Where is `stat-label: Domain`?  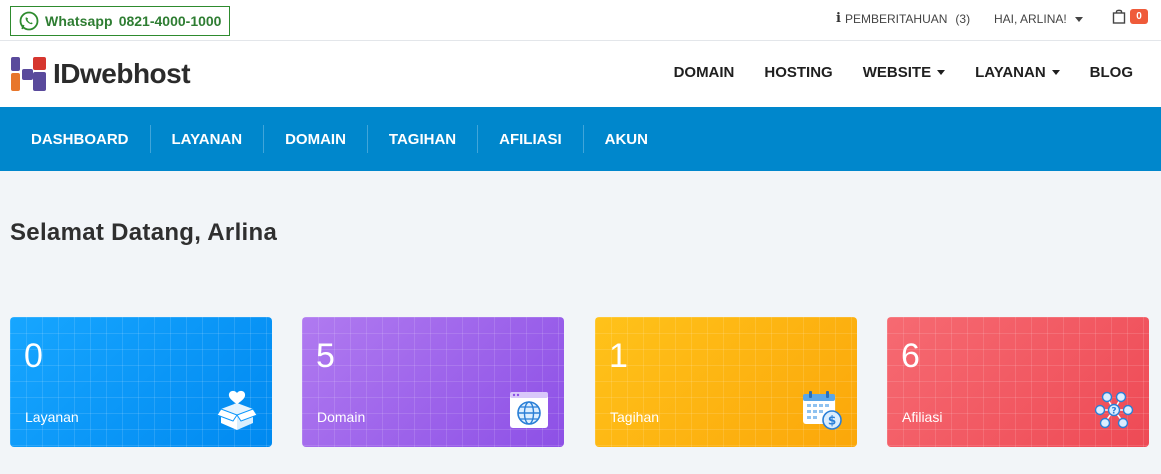 stat-label: Domain is located at coordinates (341, 417).